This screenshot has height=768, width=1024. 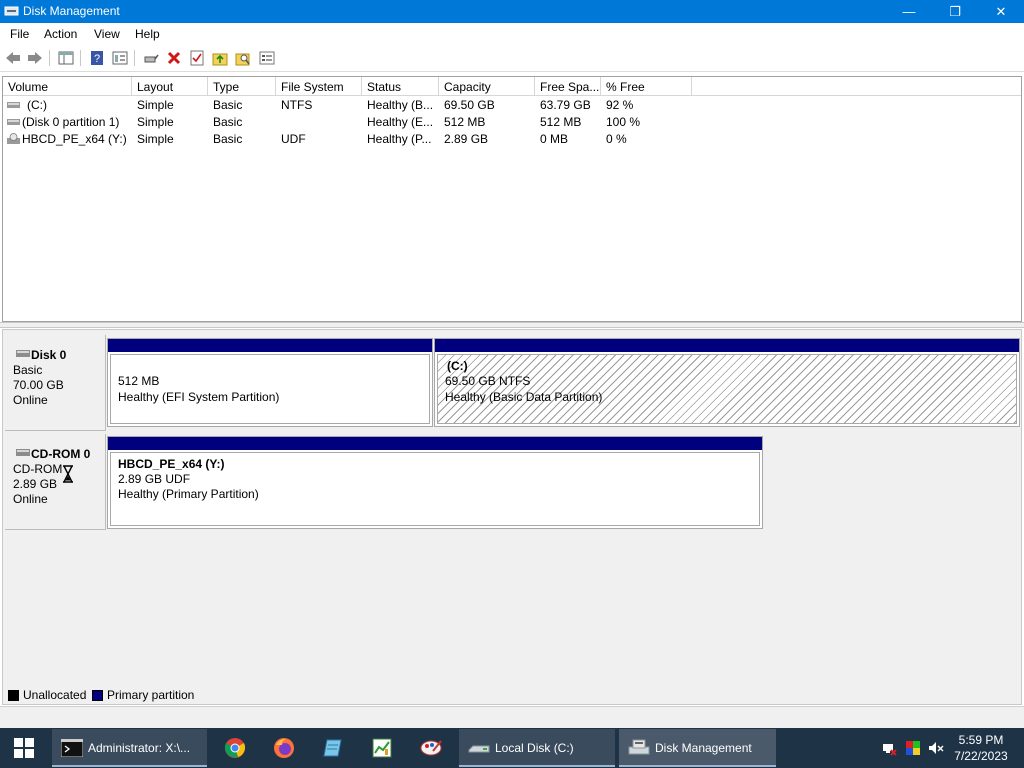 What do you see at coordinates (55, 695) in the screenshot?
I see `legend-label-unallocated: Unallocated` at bounding box center [55, 695].